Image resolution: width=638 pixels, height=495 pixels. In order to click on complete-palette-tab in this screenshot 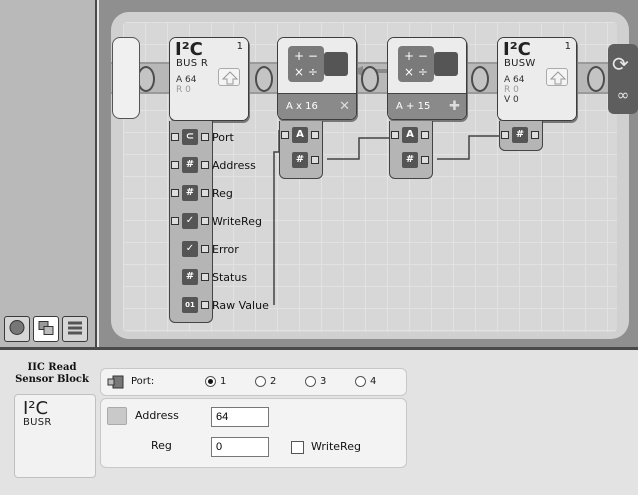, I will do `click(46, 329)`.